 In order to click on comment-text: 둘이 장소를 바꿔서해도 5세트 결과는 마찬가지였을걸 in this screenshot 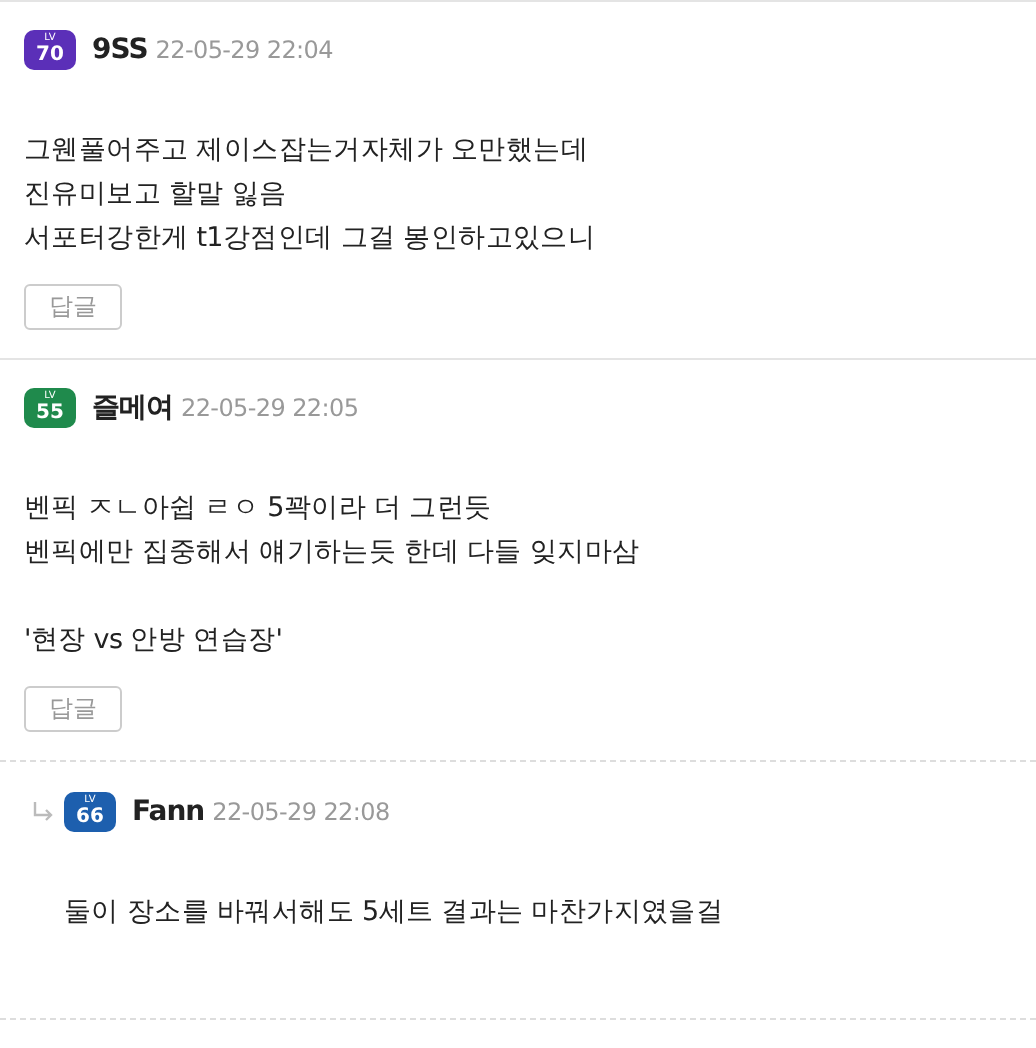, I will do `click(394, 913)`.